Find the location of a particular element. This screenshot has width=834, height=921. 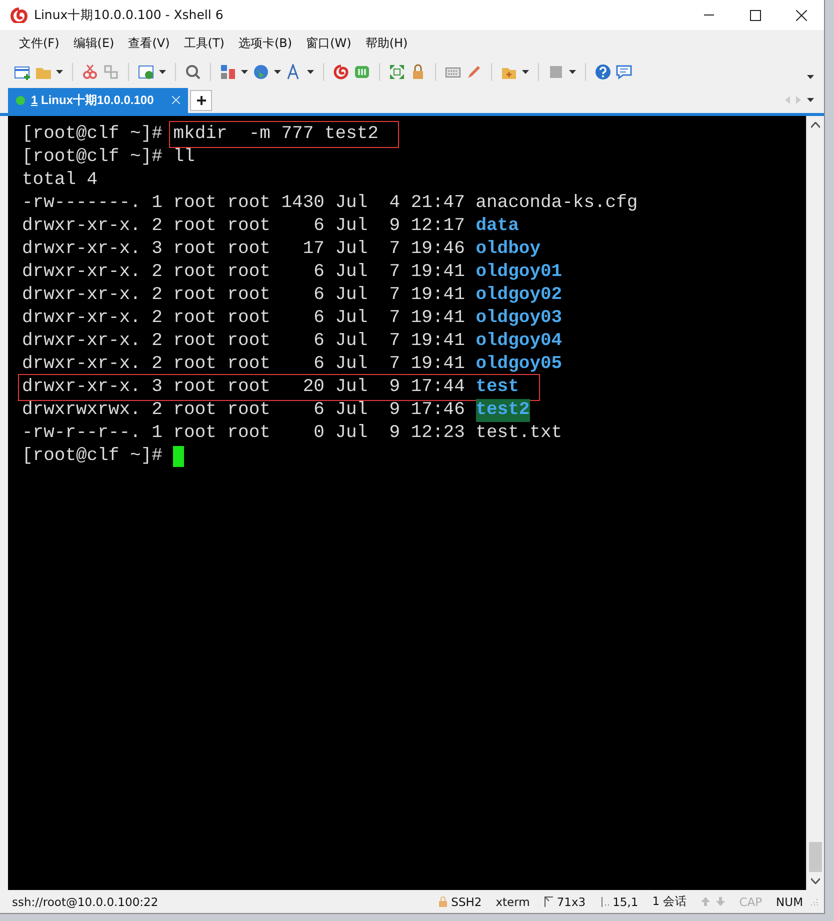

status-text: SSH2 is located at coordinates (466, 901).